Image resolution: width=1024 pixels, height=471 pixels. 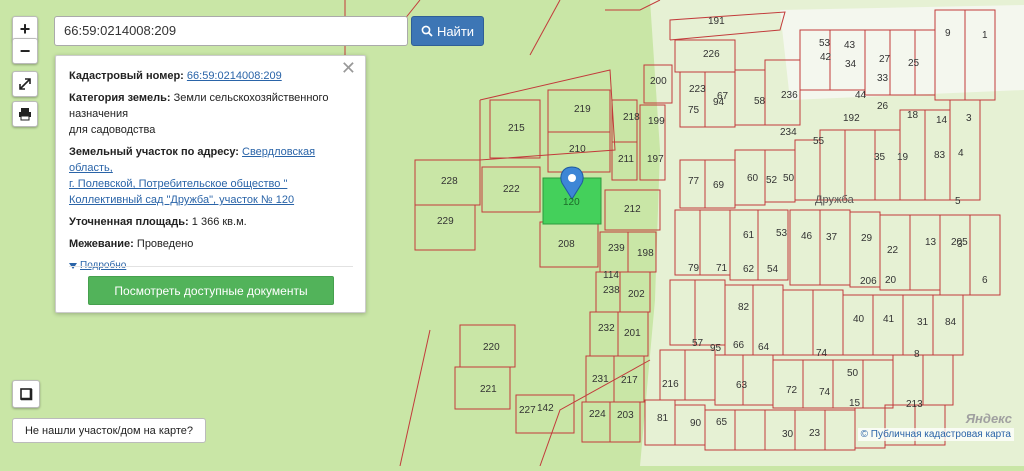 I want to click on plot-number-label: 90, so click(x=696, y=423).